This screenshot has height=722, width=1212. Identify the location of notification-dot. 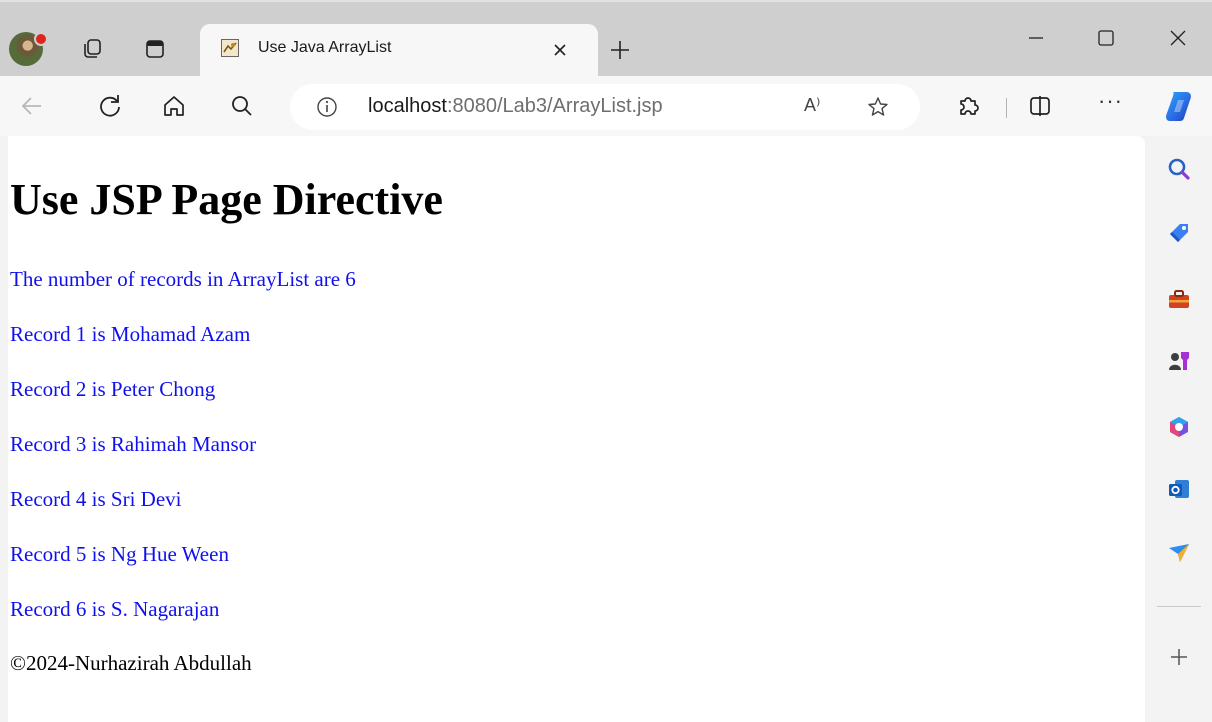
(41, 39).